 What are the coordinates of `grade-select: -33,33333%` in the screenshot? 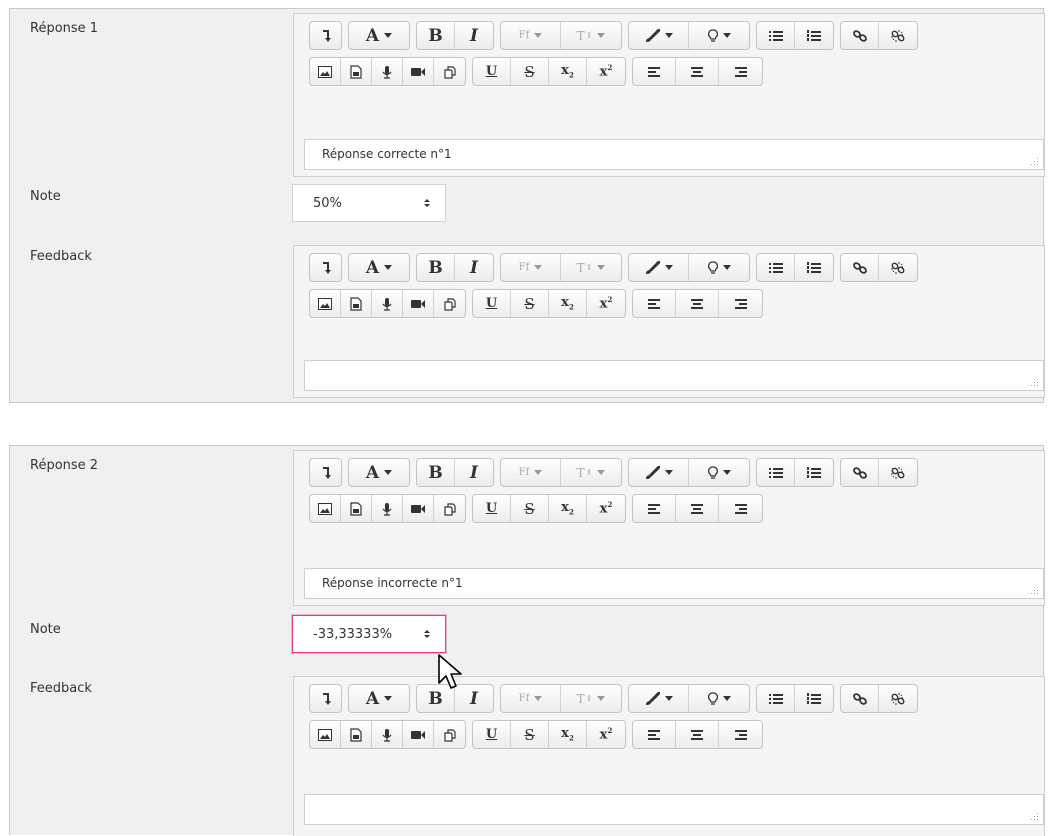 It's located at (369, 634).